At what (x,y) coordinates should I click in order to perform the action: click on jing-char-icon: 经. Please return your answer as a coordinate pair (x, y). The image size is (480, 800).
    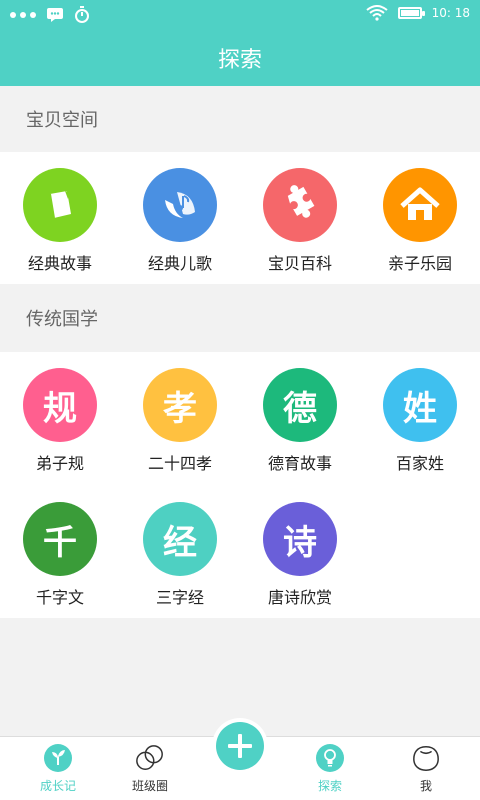
    Looking at the image, I should click on (180, 539).